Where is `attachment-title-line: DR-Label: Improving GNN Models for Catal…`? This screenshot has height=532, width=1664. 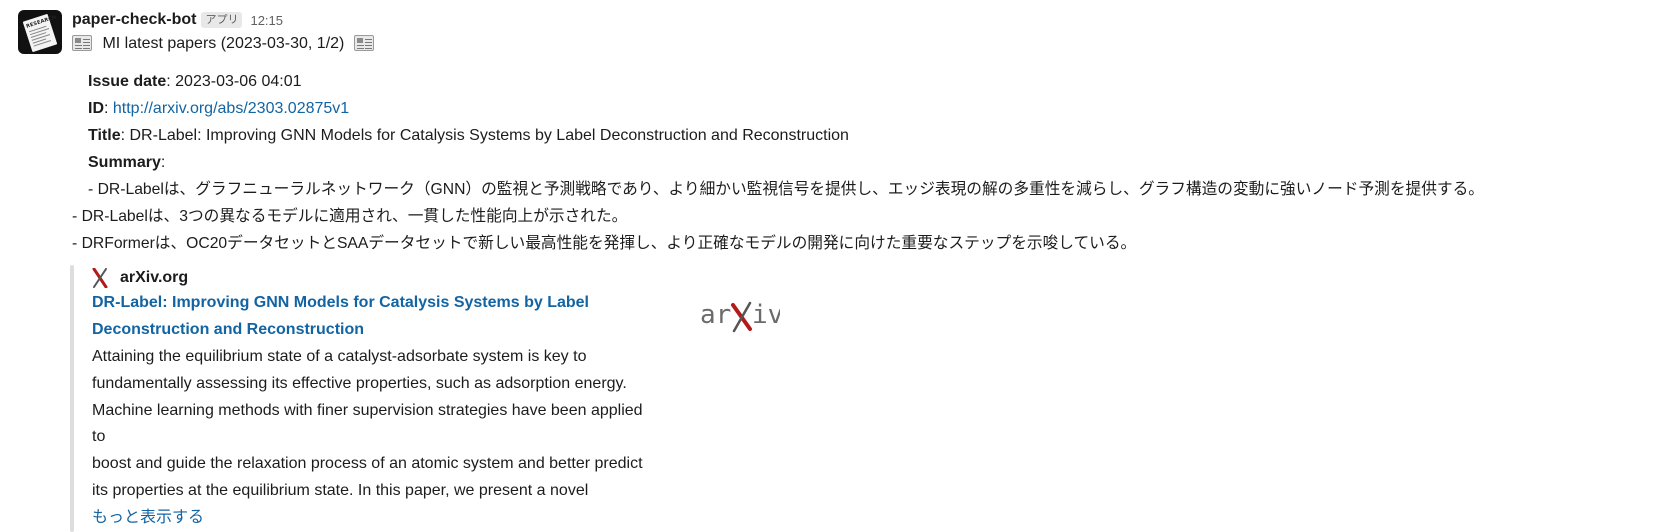 attachment-title-line: DR-Label: Improving GNN Models for Catal… is located at coordinates (340, 303).